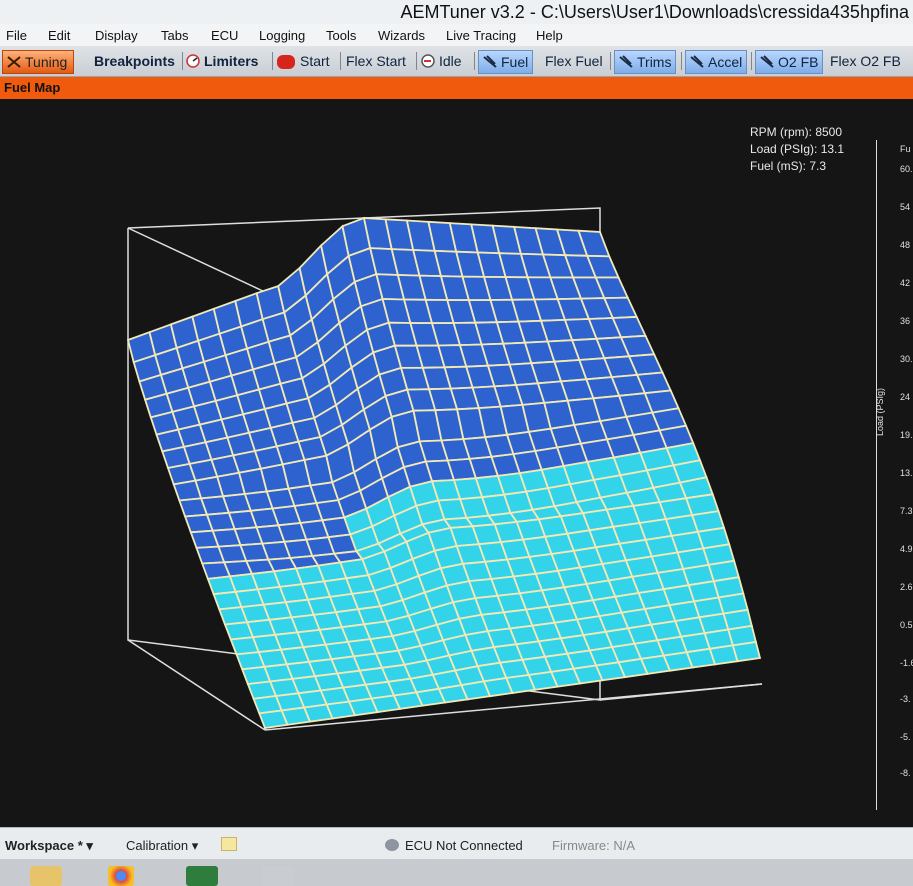 This screenshot has width=913, height=886. Describe the element at coordinates (796, 132) in the screenshot. I see `readout-rpm: RPM (rpm): 8500` at that location.